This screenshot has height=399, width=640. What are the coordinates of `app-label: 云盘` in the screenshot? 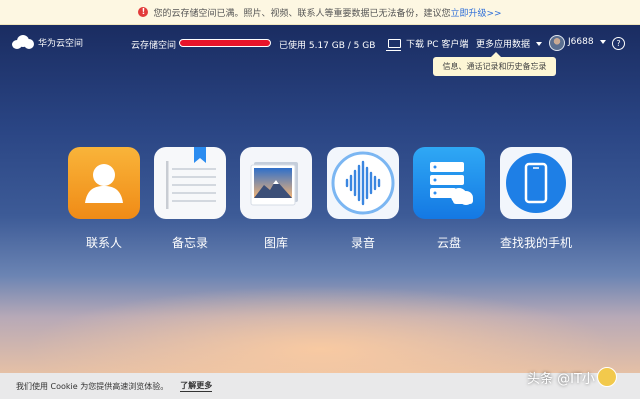 It's located at (448, 243).